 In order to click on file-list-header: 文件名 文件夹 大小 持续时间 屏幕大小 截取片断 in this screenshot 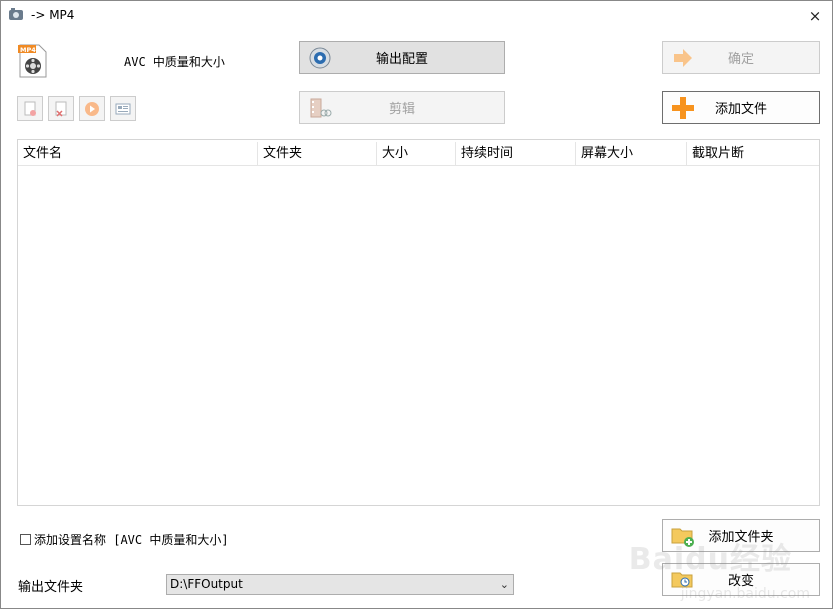, I will do `click(418, 154)`.